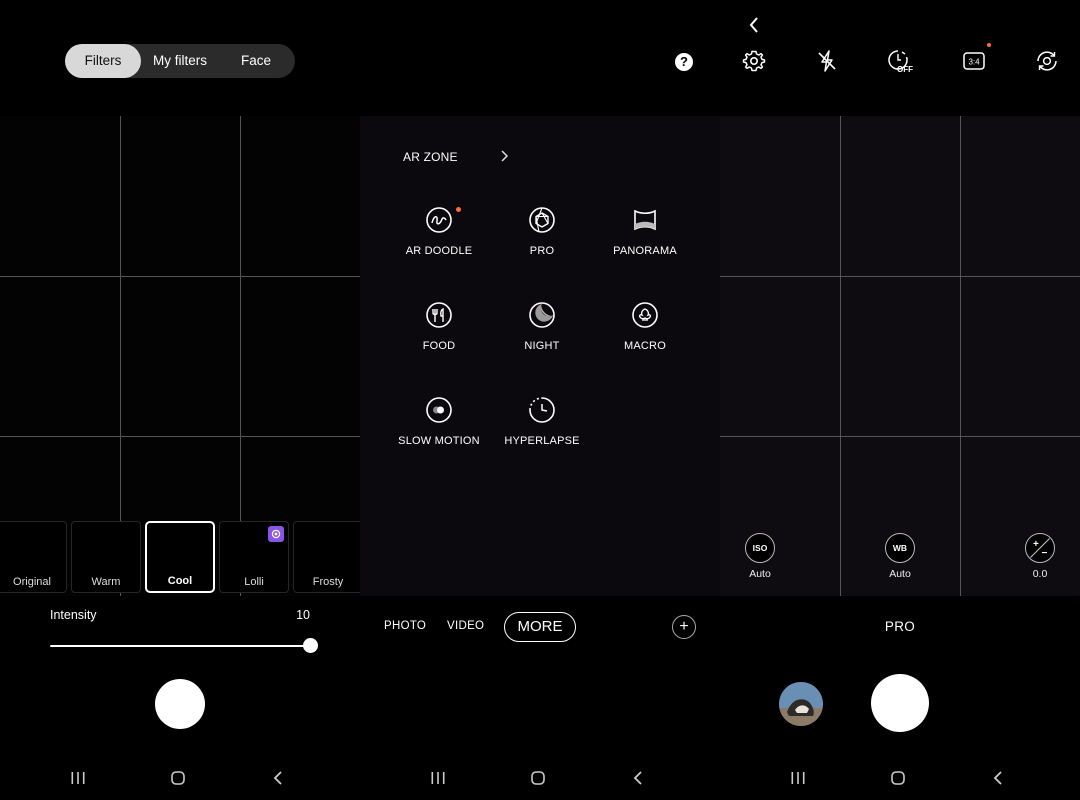  What do you see at coordinates (900, 574) in the screenshot?
I see `wb-value: Auto` at bounding box center [900, 574].